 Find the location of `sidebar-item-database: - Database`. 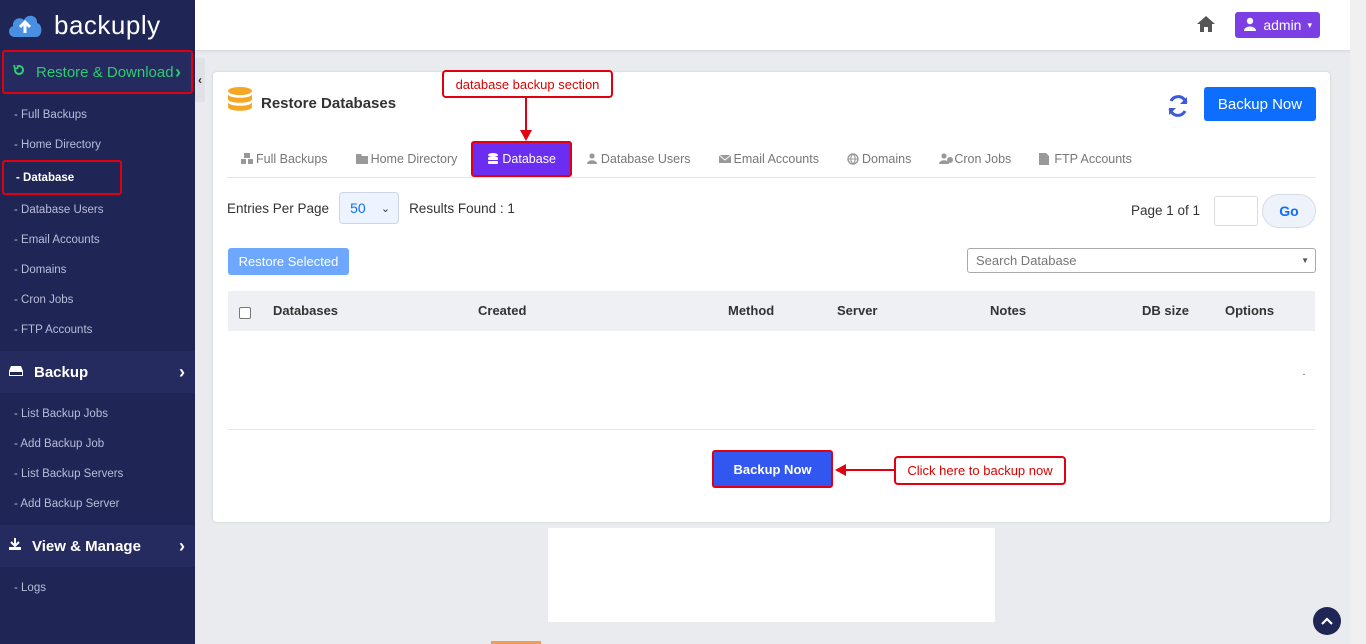

sidebar-item-database: - Database is located at coordinates (62, 177).